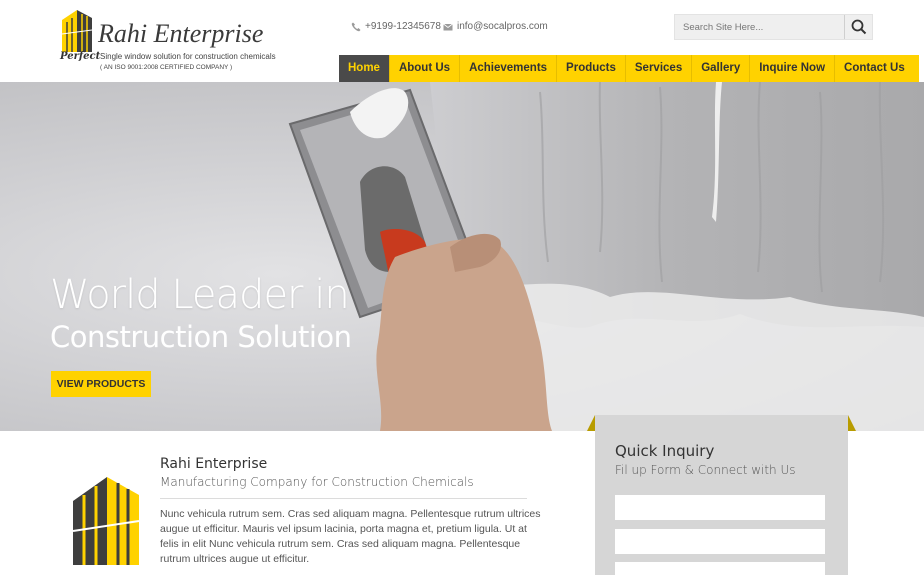 This screenshot has width=924, height=575. I want to click on contact-phone: +9199-12345678, so click(396, 26).